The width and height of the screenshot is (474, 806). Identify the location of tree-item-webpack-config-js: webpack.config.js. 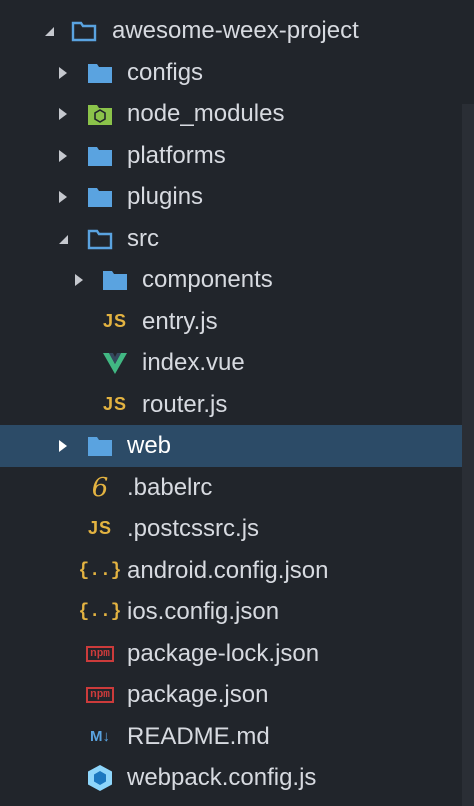
(237, 778).